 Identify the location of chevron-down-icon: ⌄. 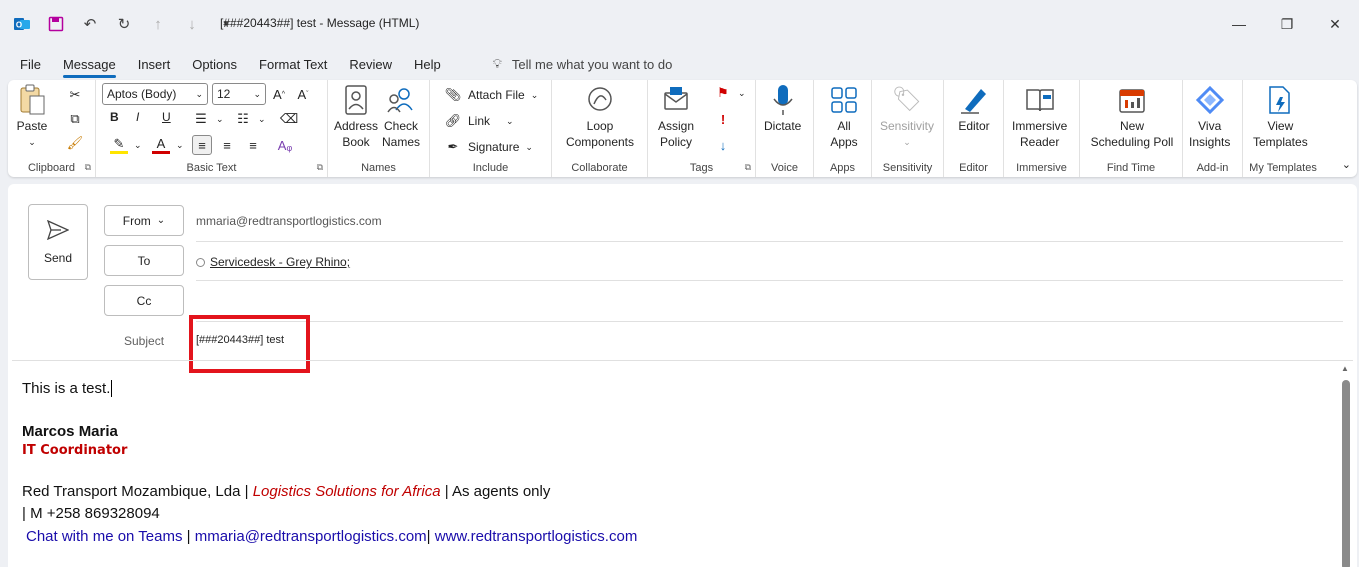
(161, 220).